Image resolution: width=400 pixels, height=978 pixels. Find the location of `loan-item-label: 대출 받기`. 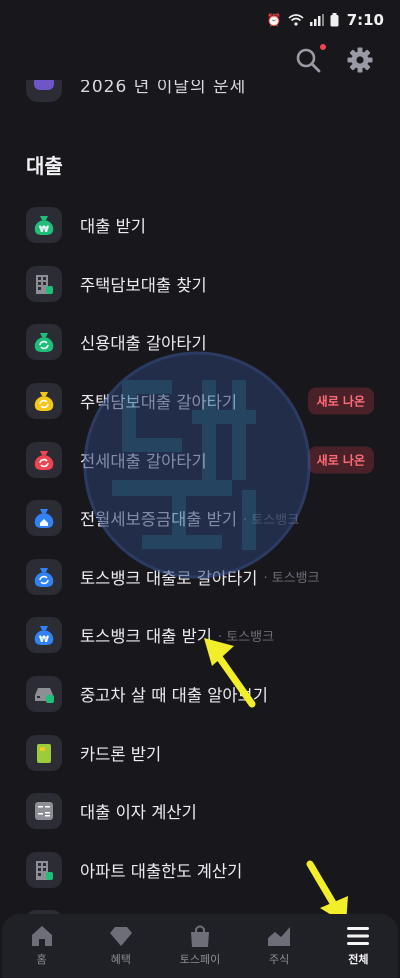

loan-item-label: 대출 받기 is located at coordinates (113, 227).